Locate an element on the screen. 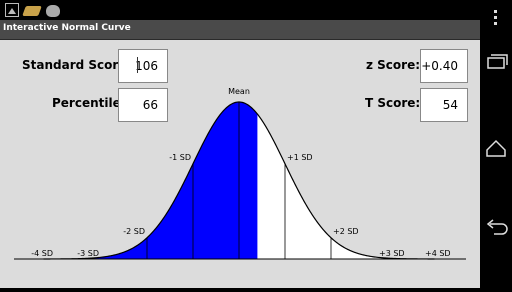 The image size is (512, 292). sd-label: -3 SD is located at coordinates (88, 253).